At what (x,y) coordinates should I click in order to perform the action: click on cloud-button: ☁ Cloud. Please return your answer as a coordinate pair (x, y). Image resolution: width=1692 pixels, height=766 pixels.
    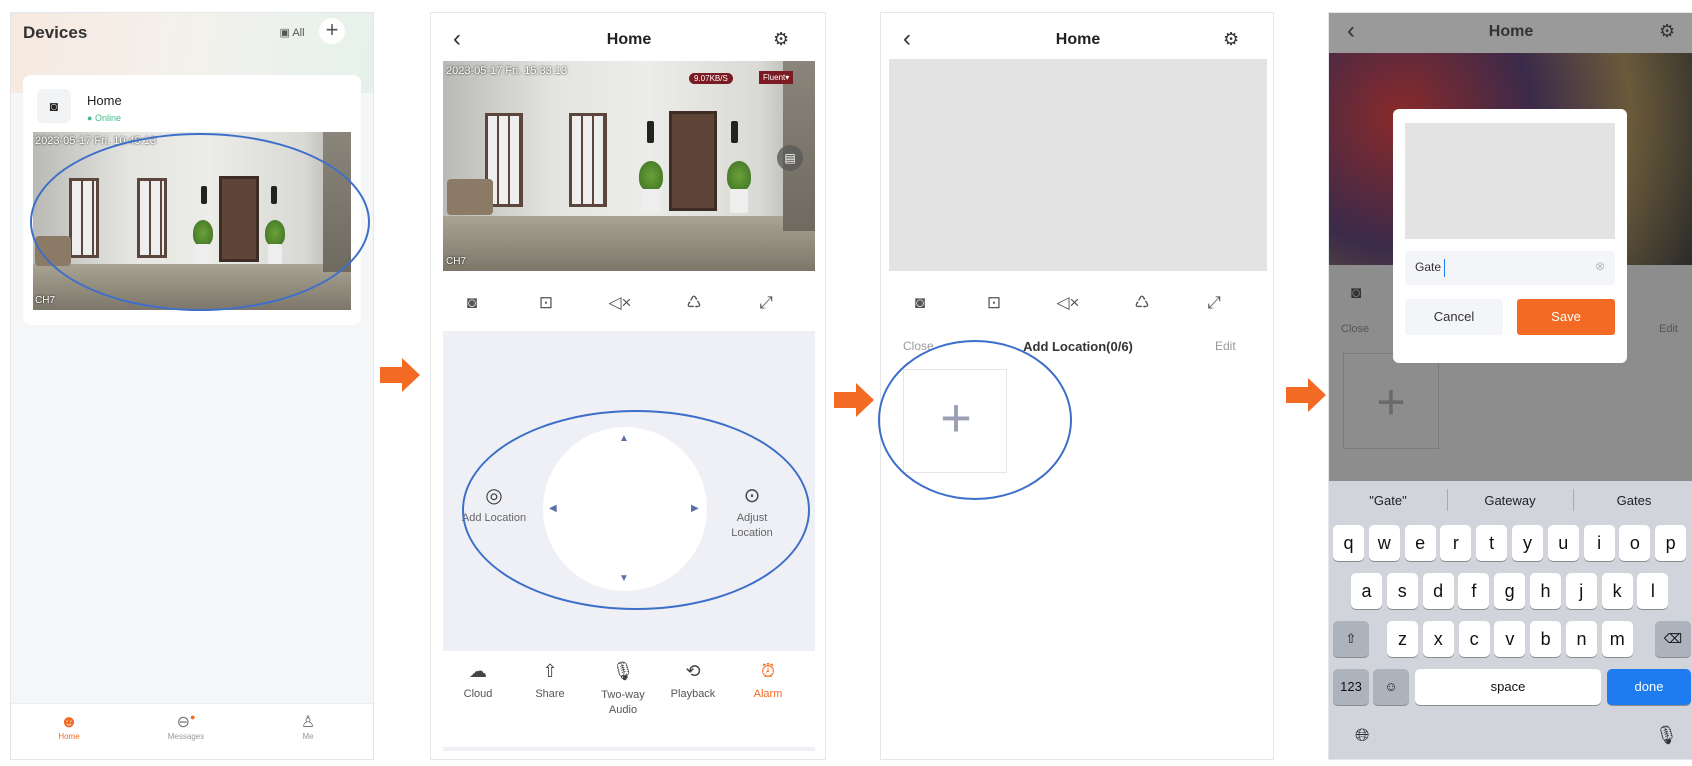
    Looking at the image, I should click on (478, 680).